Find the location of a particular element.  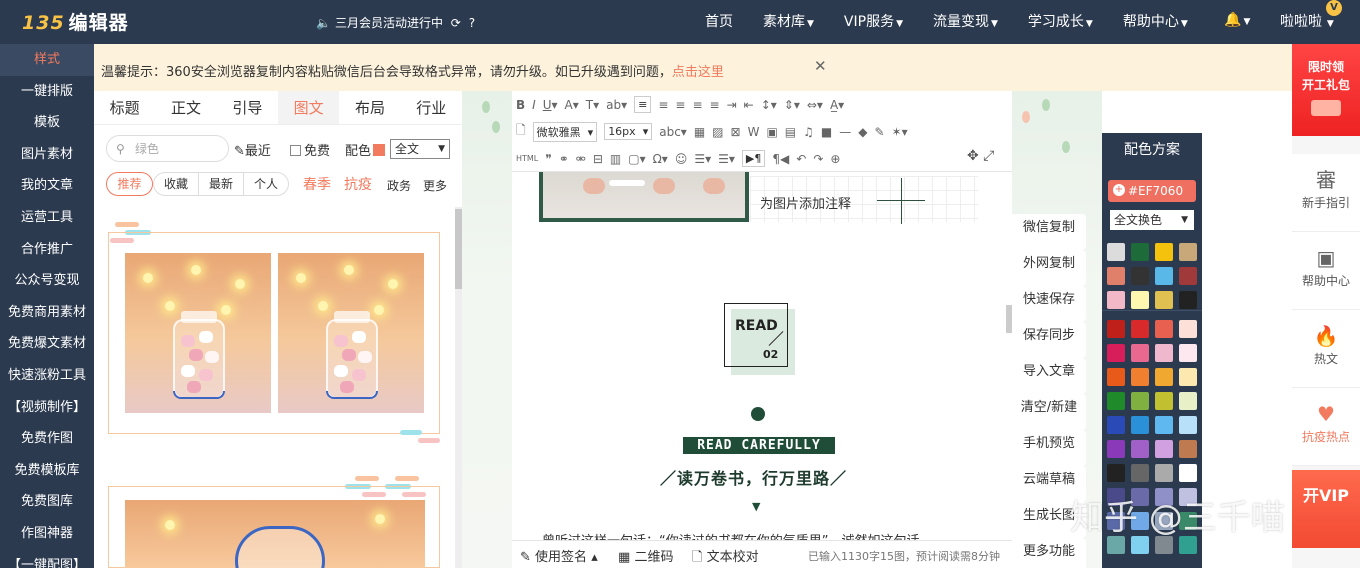

undo-icon: ↶ is located at coordinates (801, 159).